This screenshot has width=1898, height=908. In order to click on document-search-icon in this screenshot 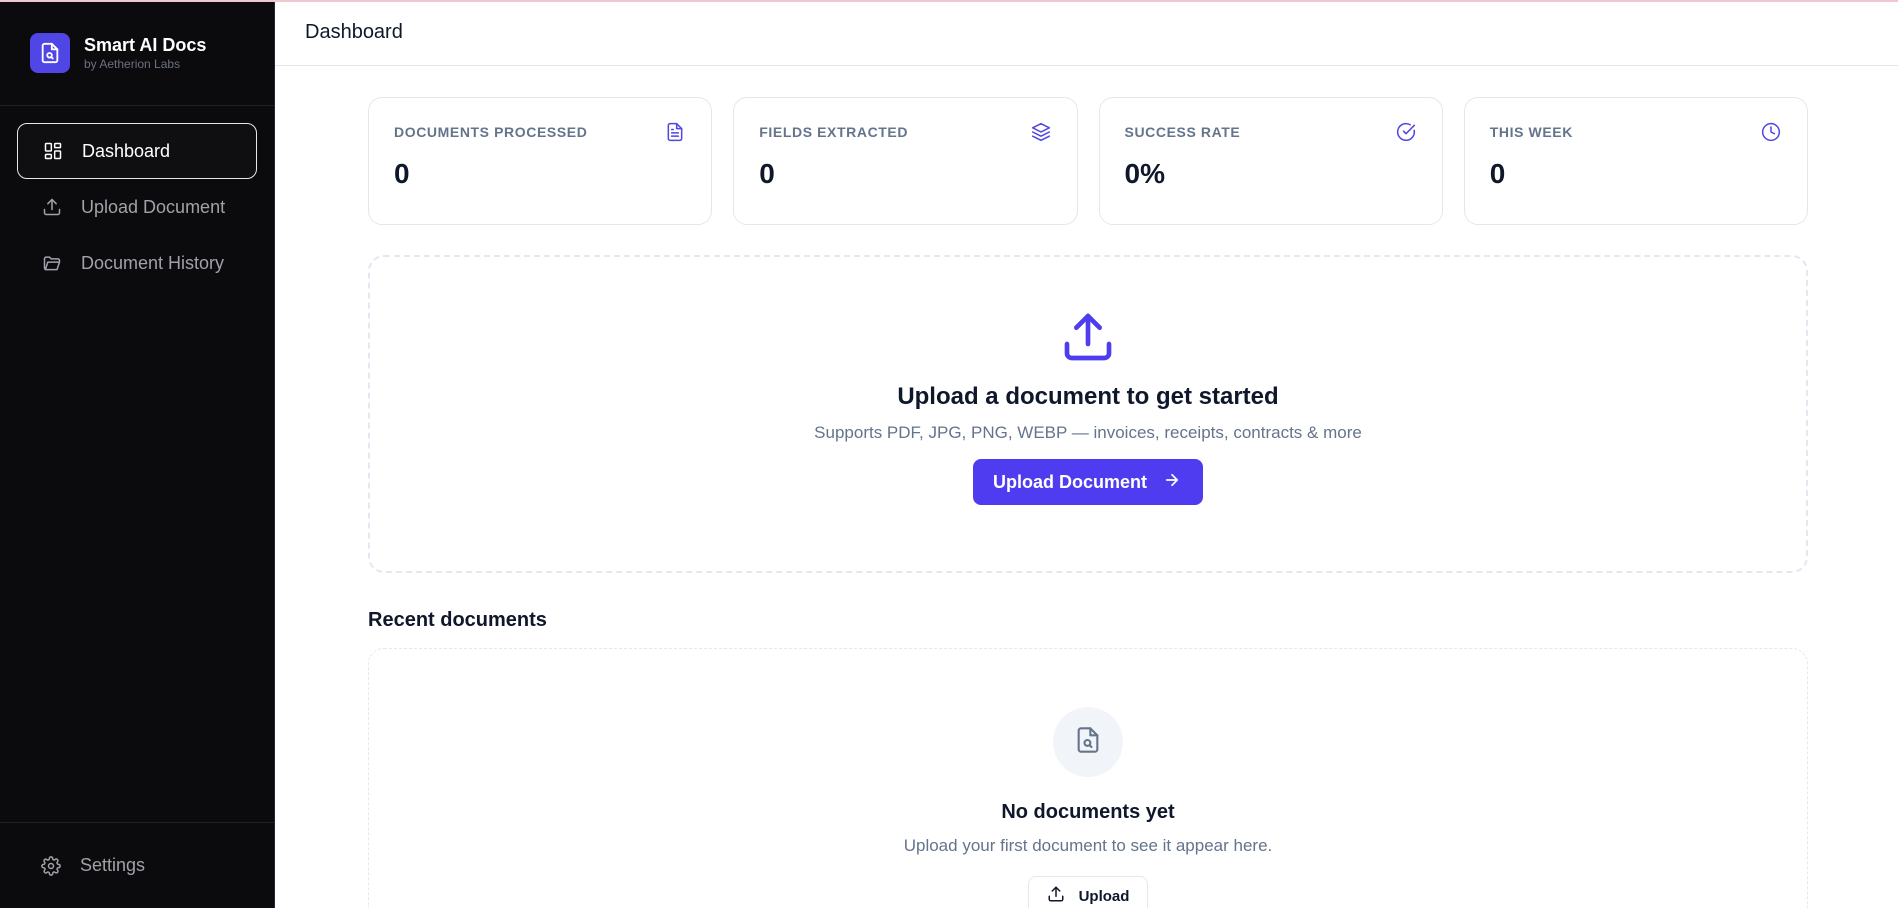, I will do `click(1088, 742)`.